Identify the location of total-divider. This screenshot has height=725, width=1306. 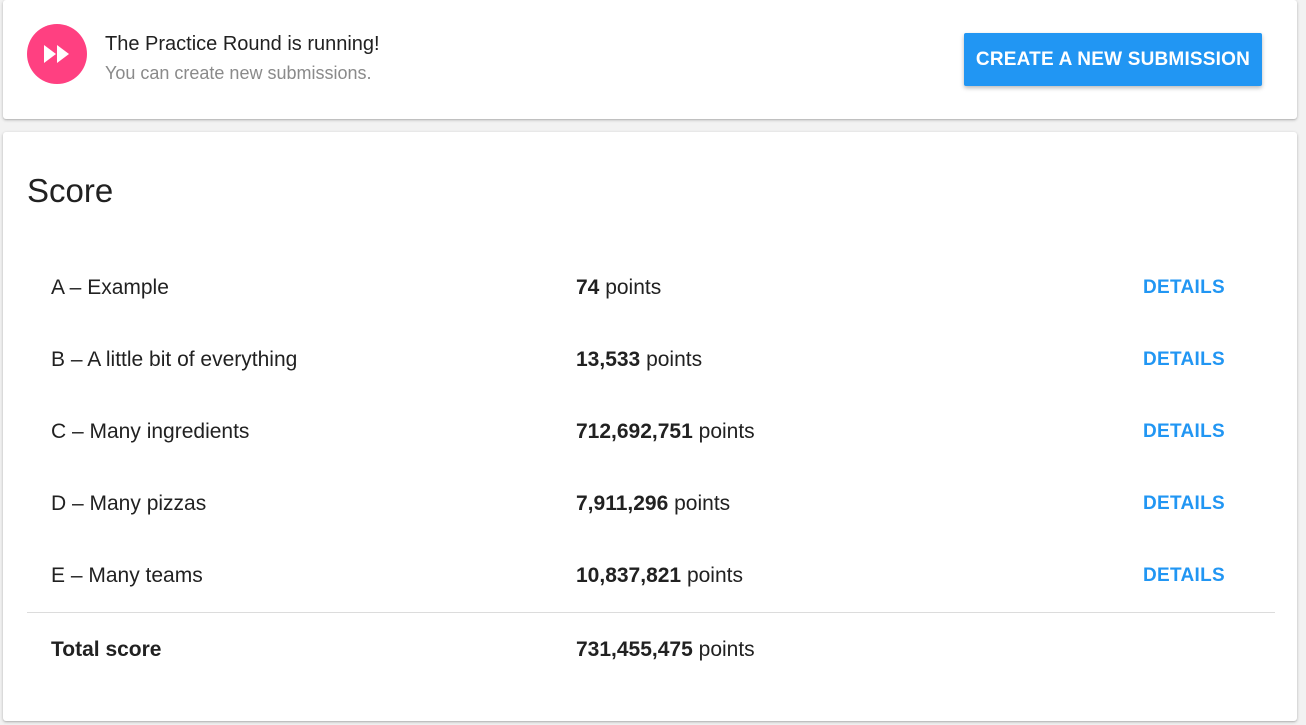
(651, 612).